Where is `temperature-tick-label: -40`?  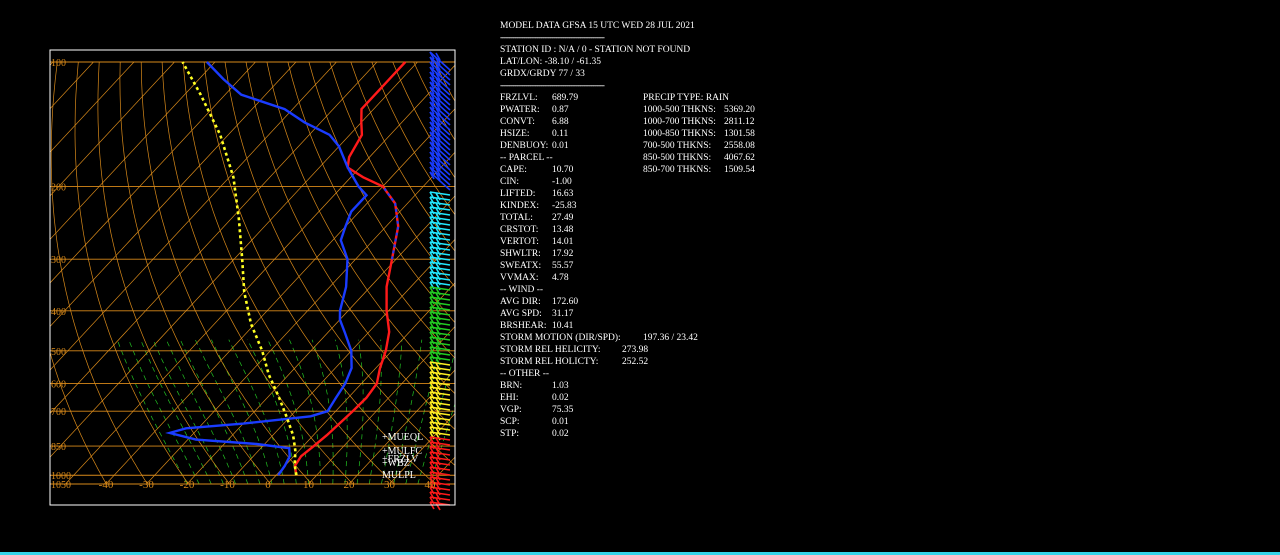
temperature-tick-label: -40 is located at coordinates (106, 485).